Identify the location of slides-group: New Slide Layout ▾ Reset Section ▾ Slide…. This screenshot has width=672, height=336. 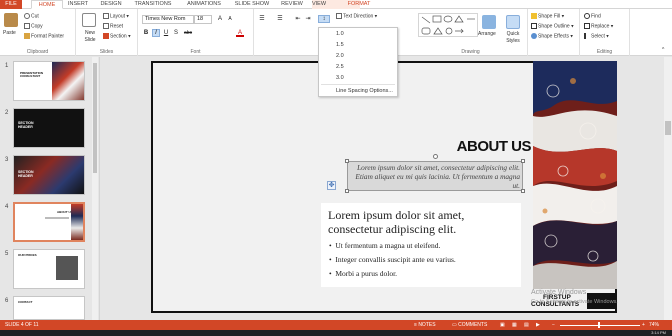
(107, 32).